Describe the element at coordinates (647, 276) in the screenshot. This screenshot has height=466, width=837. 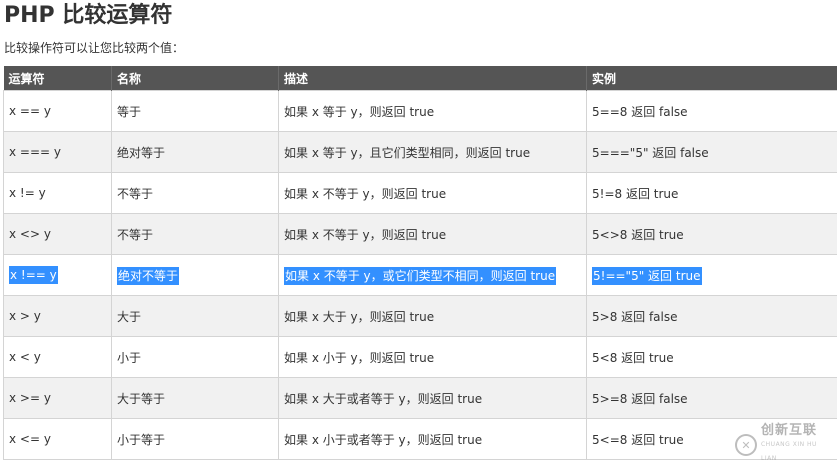
I see `selected-text: 5!=="5" 返回 true` at that location.